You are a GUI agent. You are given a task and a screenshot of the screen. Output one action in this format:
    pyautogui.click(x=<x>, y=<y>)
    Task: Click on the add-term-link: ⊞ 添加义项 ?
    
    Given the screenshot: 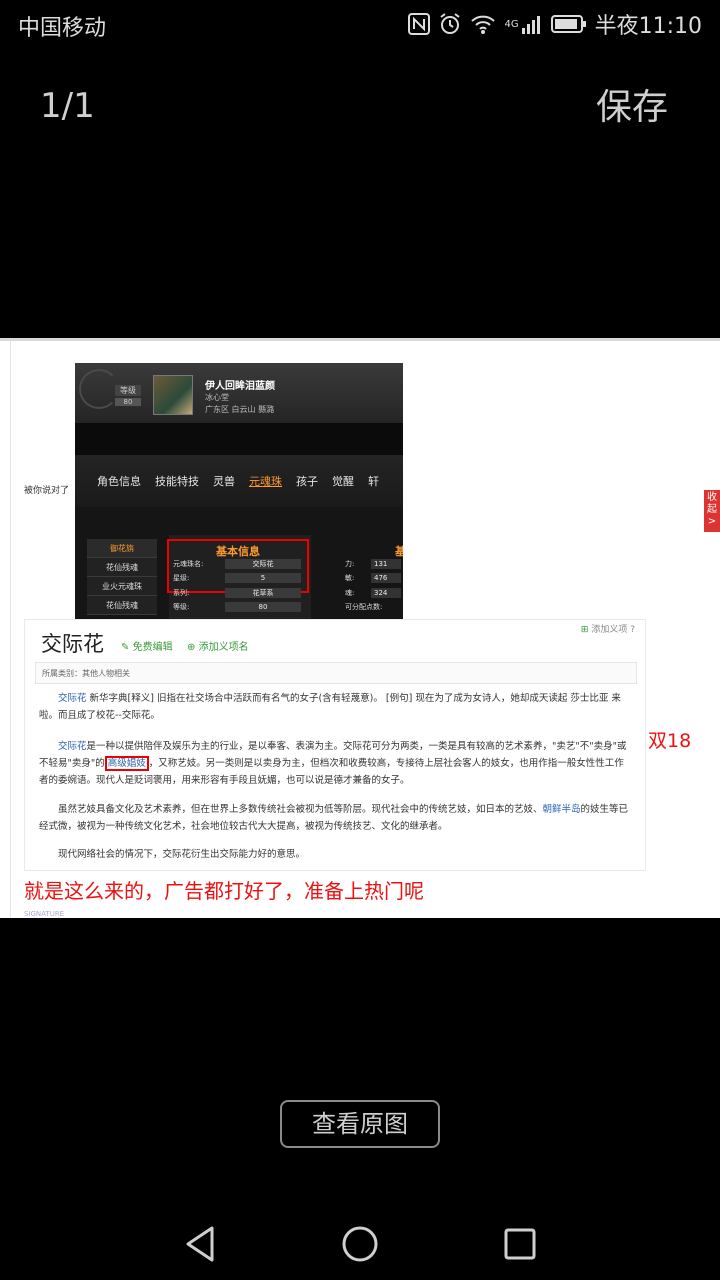 What is the action you would take?
    pyautogui.click(x=608, y=628)
    